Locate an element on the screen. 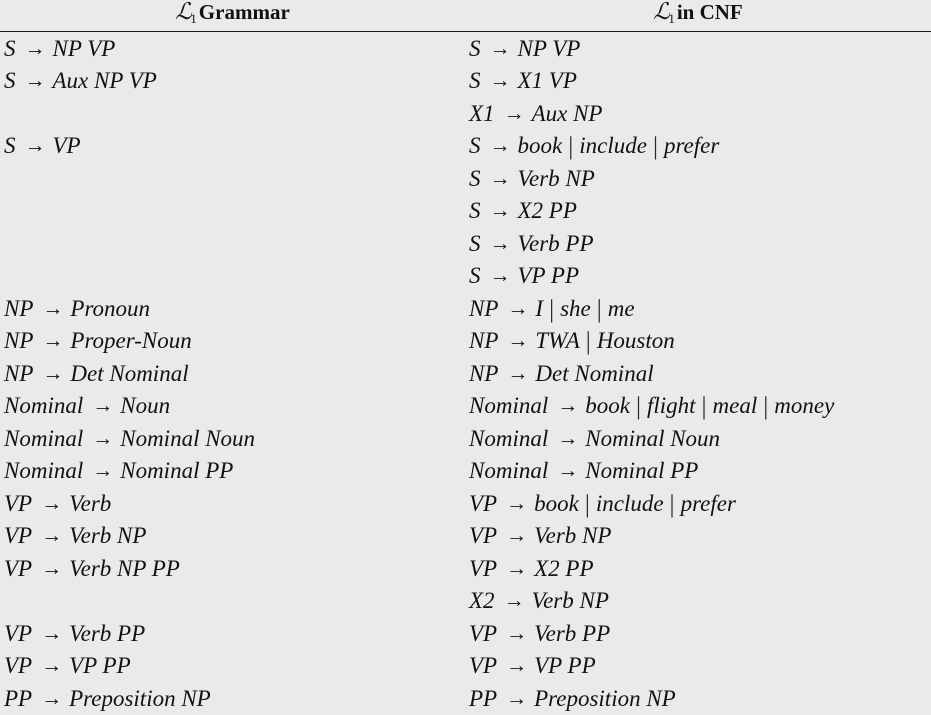 The width and height of the screenshot is (931, 715). table-row: S → VP S → book | include | prefer is located at coordinates (465, 146).